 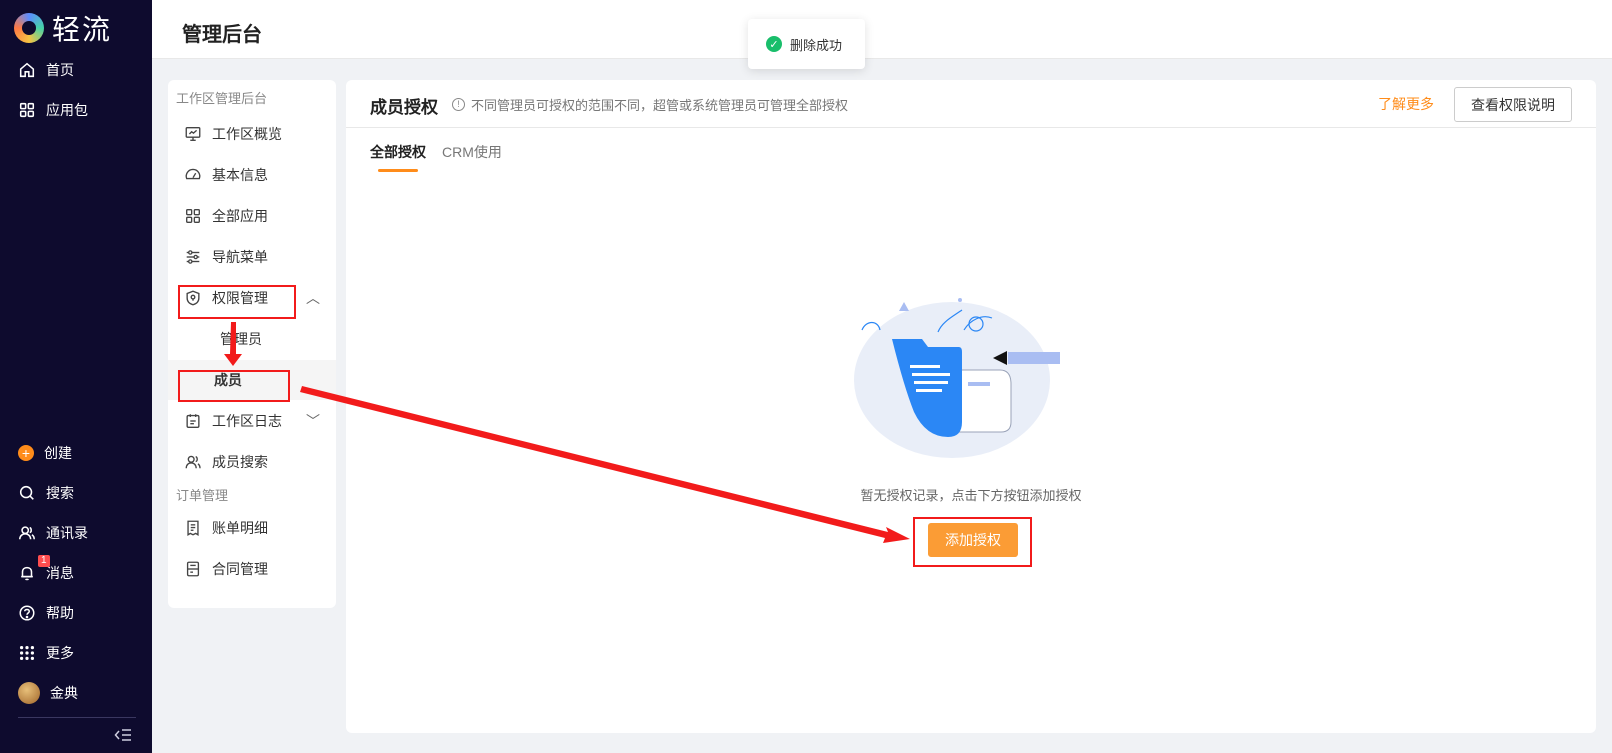 What do you see at coordinates (228, 380) in the screenshot?
I see `sidebar-subitem-label: 成员` at bounding box center [228, 380].